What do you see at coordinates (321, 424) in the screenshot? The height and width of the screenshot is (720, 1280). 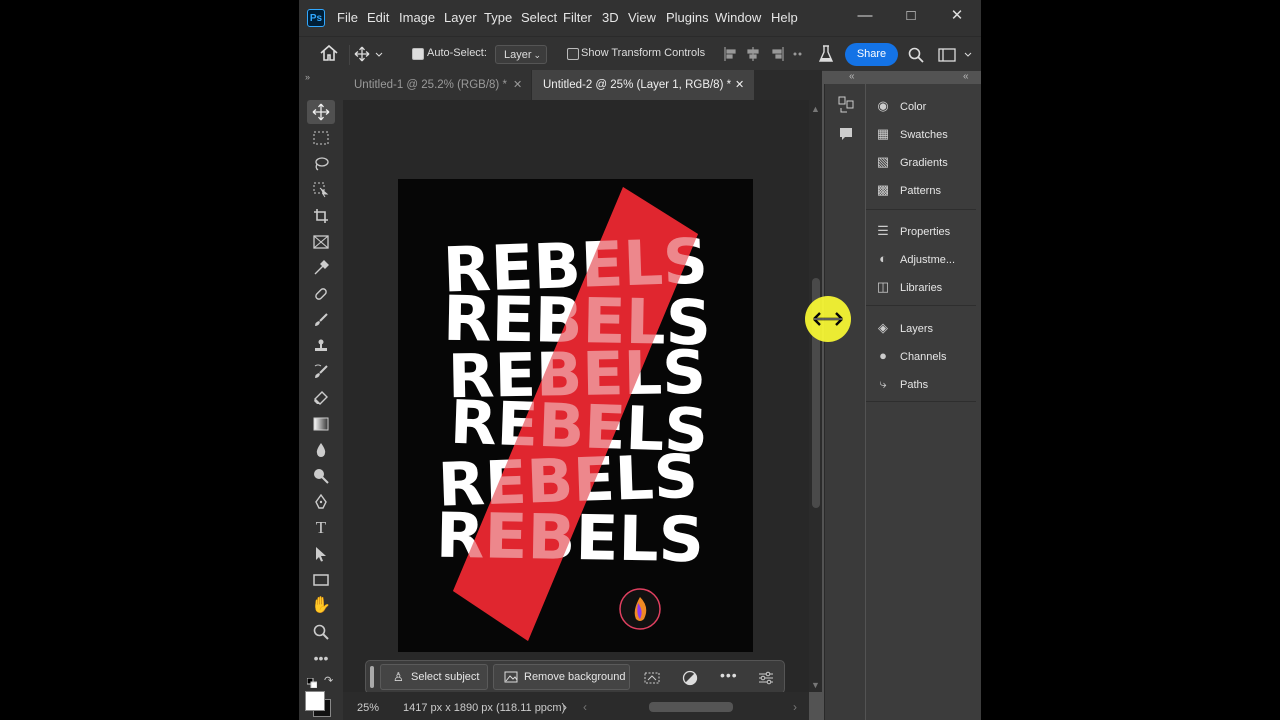 I see `gradient-tool-icon` at bounding box center [321, 424].